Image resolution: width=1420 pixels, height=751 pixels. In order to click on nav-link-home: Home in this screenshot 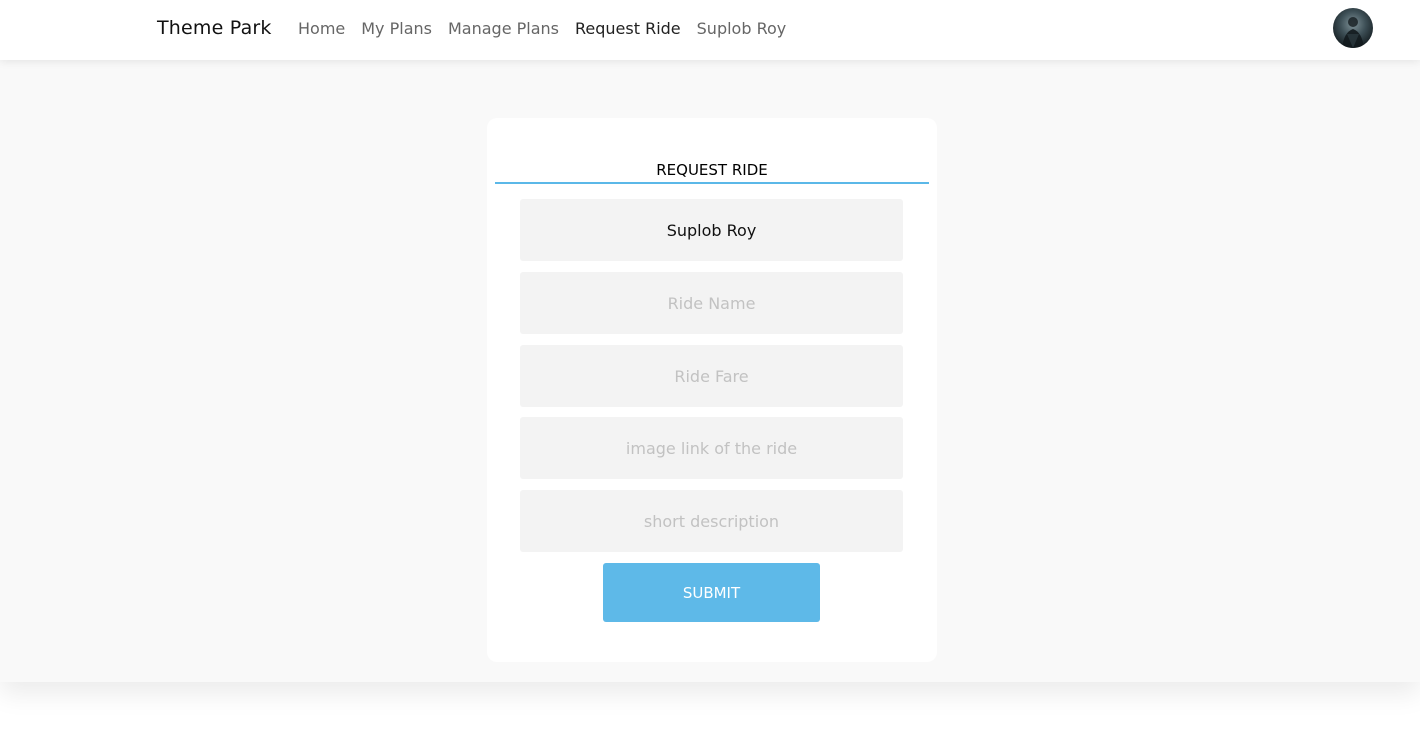, I will do `click(321, 28)`.